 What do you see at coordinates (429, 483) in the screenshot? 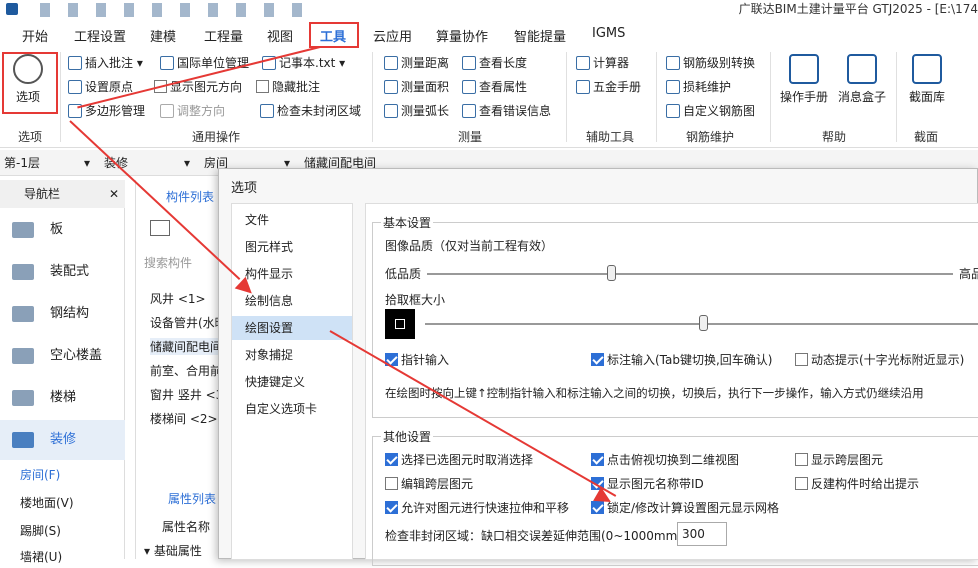
I see `check-edit-cross-floor: 编辑跨层图元` at bounding box center [429, 483].